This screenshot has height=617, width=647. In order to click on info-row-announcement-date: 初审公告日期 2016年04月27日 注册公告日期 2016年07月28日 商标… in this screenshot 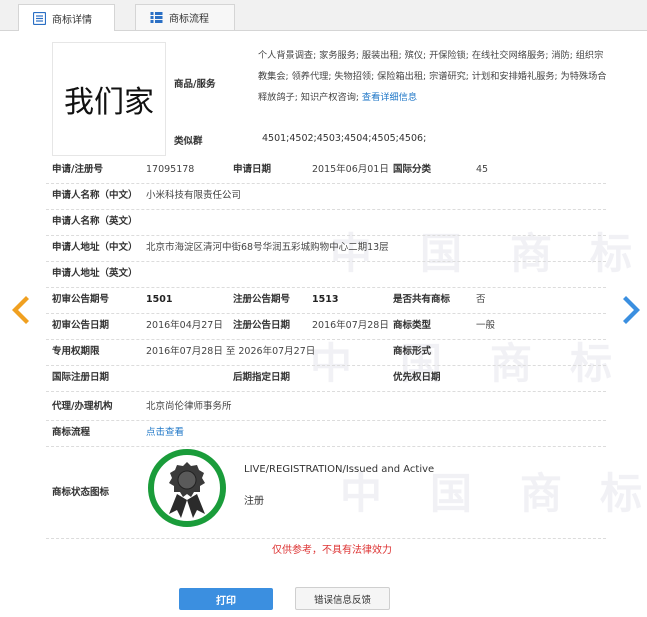, I will do `click(326, 326)`.